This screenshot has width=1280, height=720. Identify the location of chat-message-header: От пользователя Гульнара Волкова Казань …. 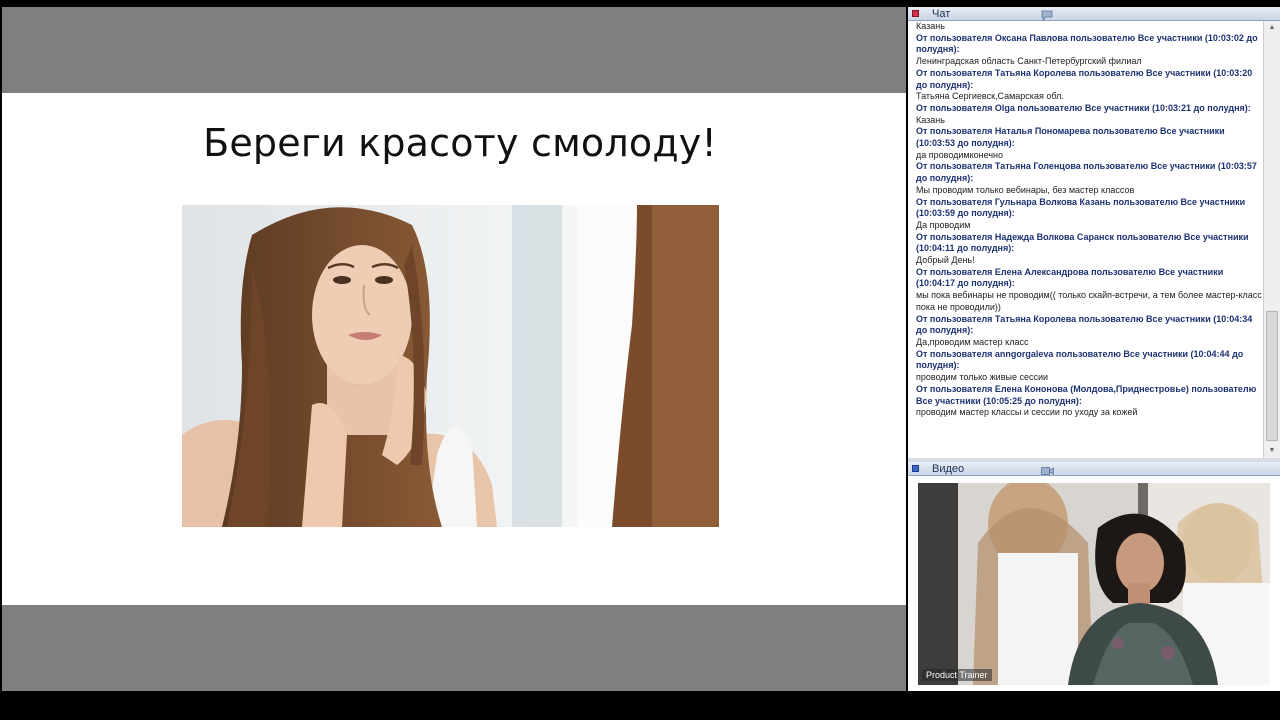
(1081, 207).